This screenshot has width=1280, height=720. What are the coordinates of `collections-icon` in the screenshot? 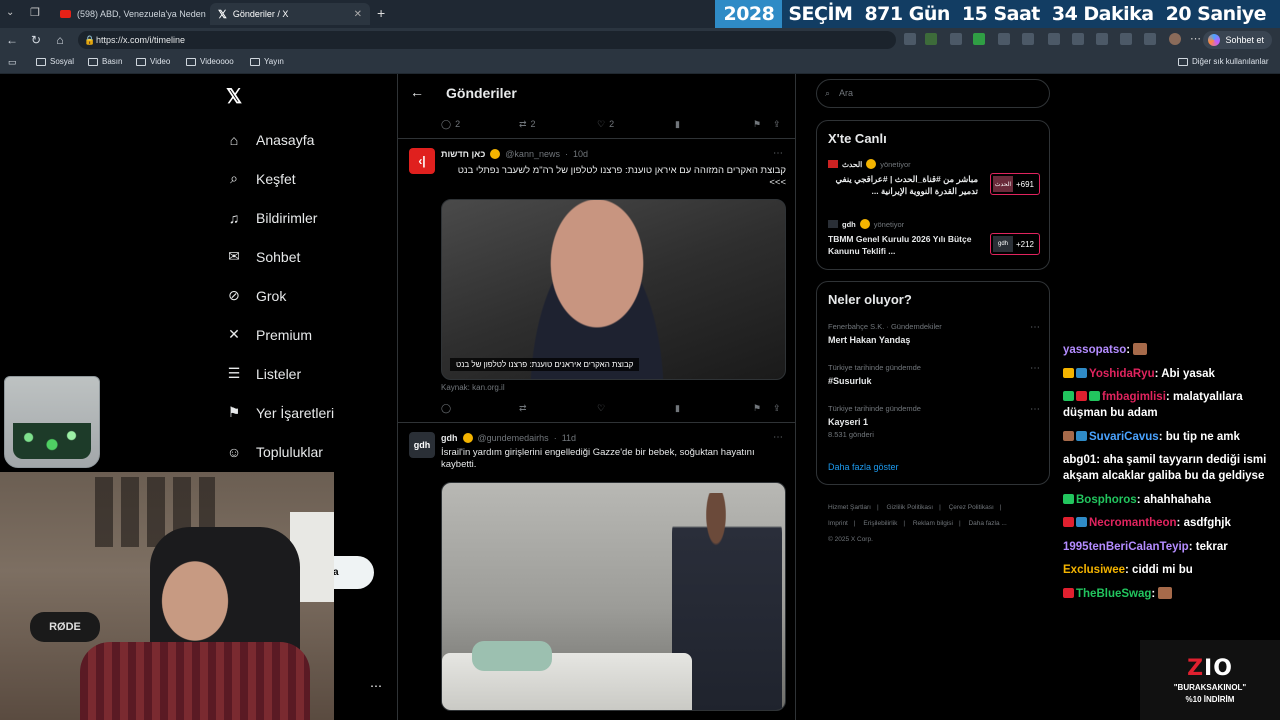 It's located at (1102, 39).